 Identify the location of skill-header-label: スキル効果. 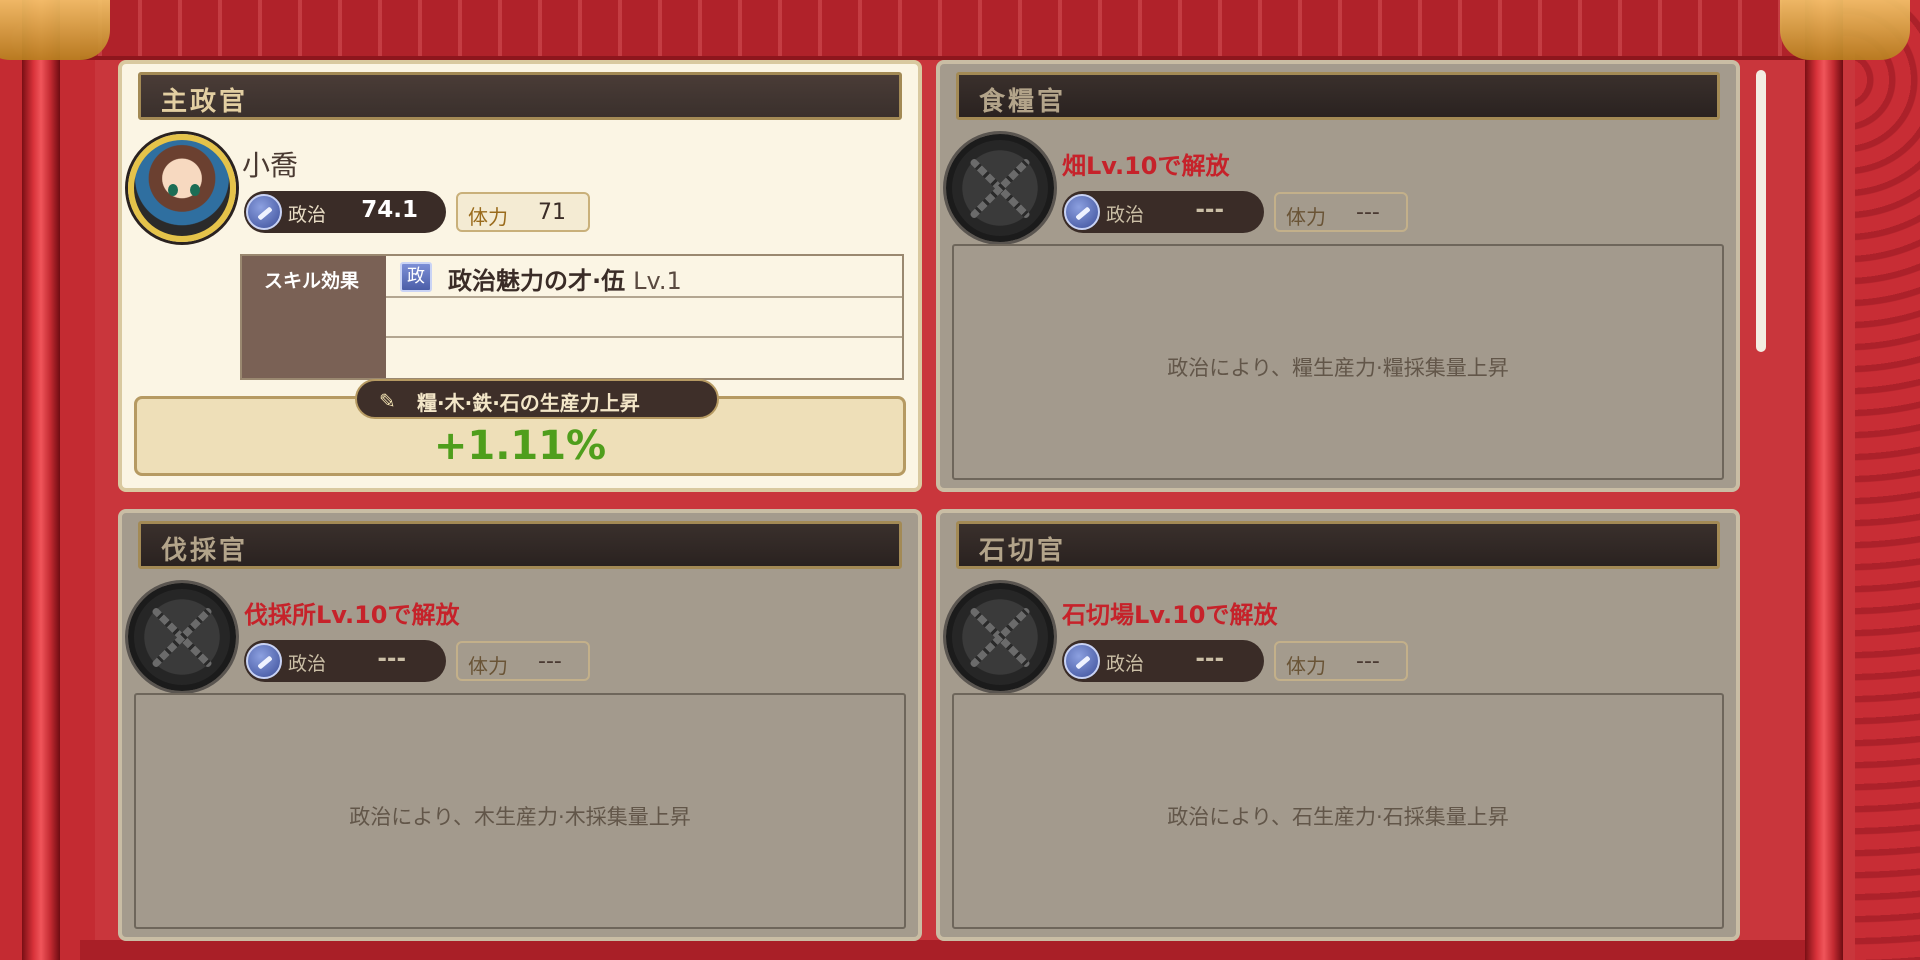
(312, 281).